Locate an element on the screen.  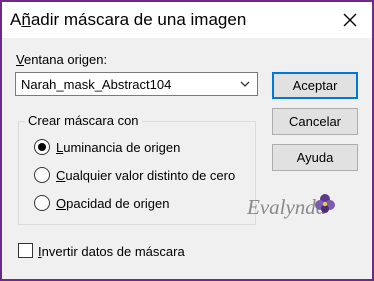
source-window-label: Ventana origen: is located at coordinates (62, 59).